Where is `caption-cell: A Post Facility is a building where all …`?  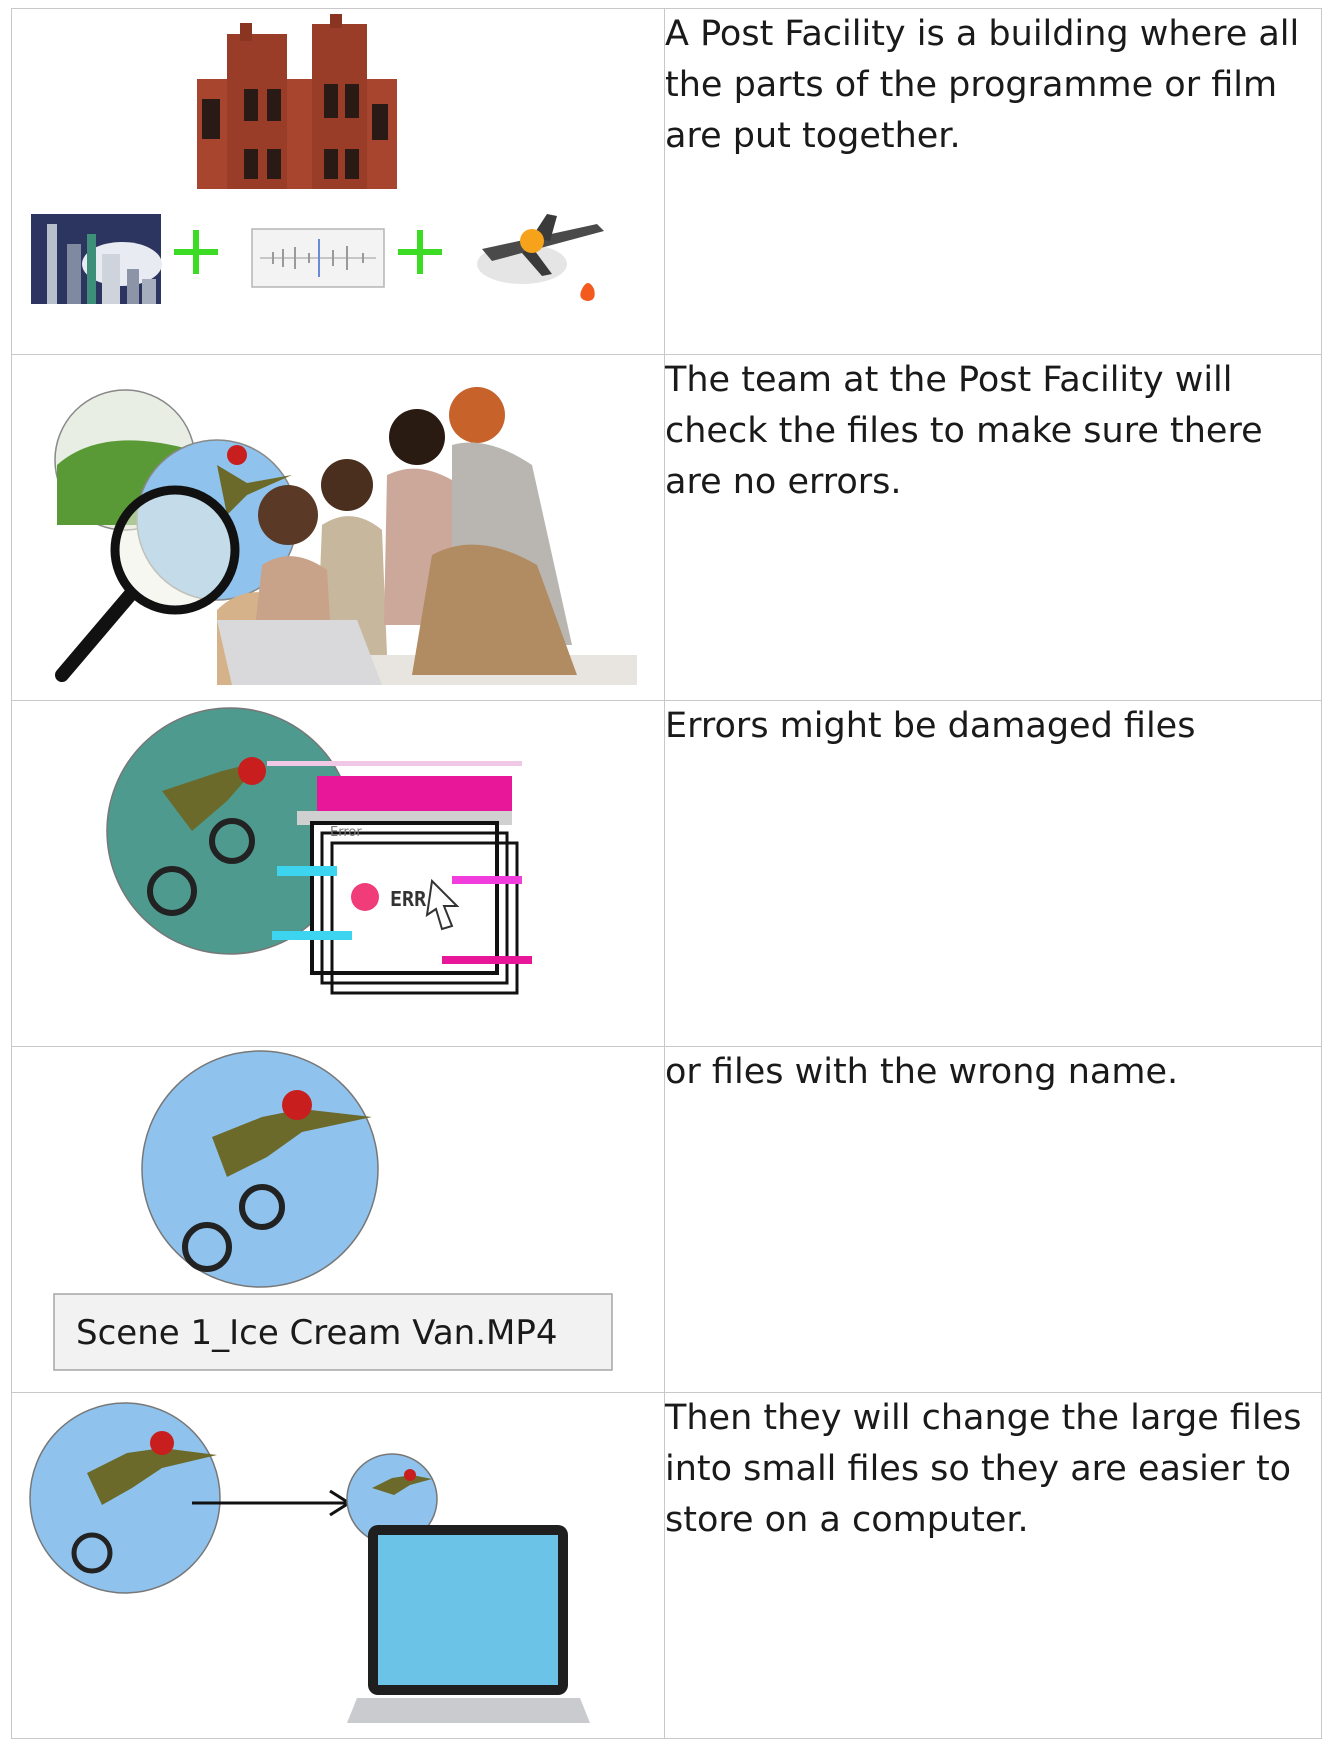
caption-cell: A Post Facility is a building where all … is located at coordinates (993, 181).